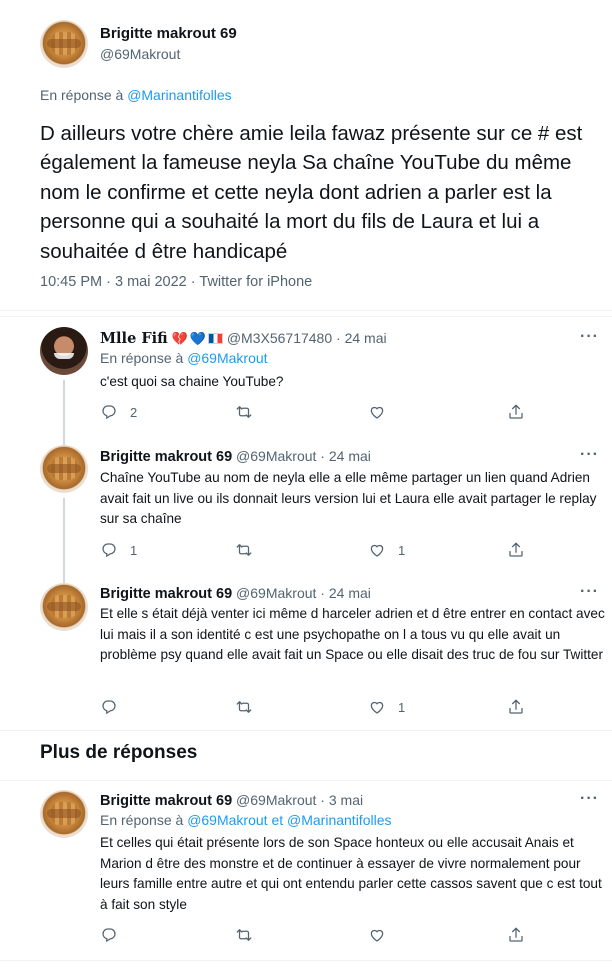 The height and width of the screenshot is (972, 612). I want to click on reply-date: 3 mai, so click(346, 800).